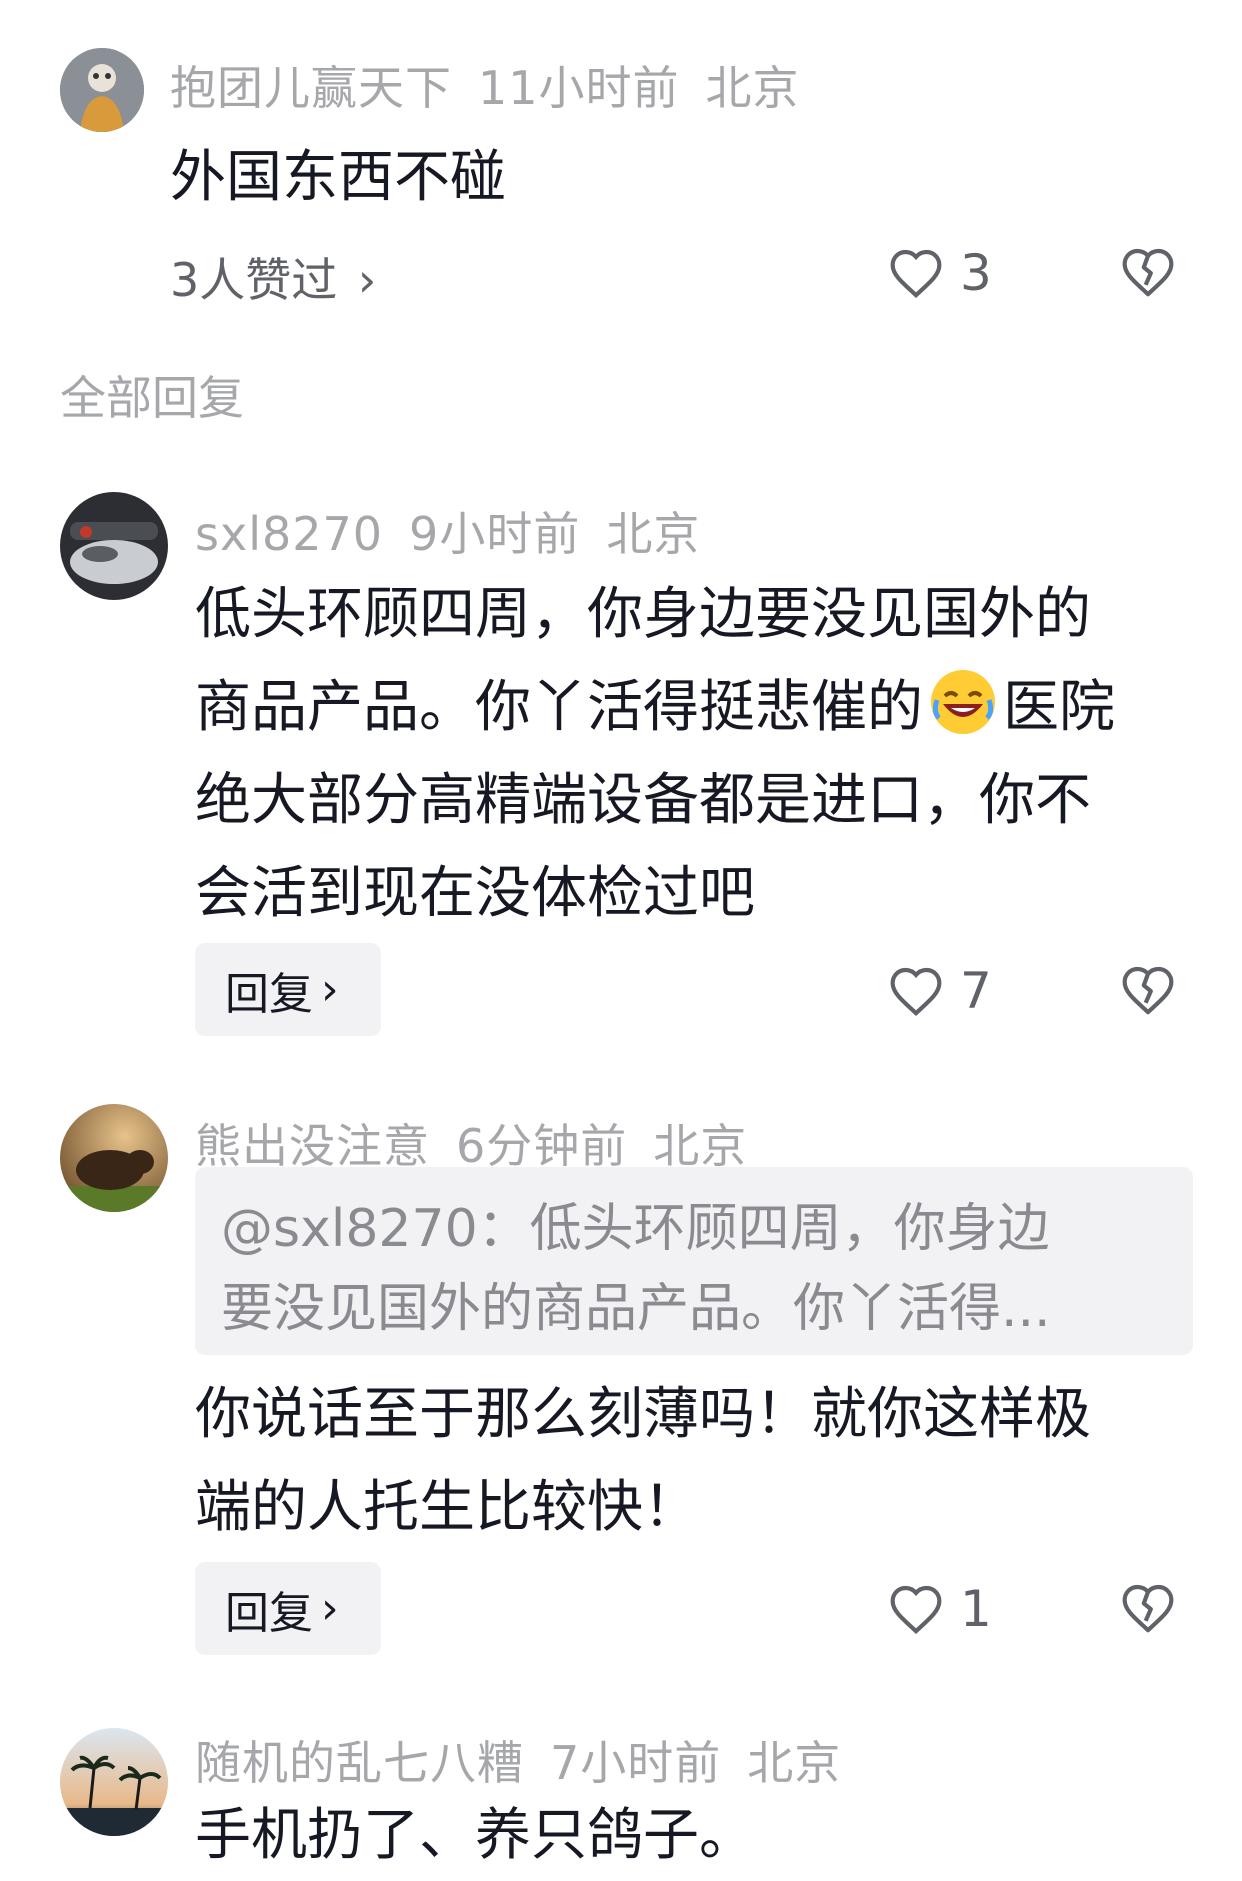  I want to click on comment-meta: 随机的乱七八糟 7小时前 北京, so click(531, 1760).